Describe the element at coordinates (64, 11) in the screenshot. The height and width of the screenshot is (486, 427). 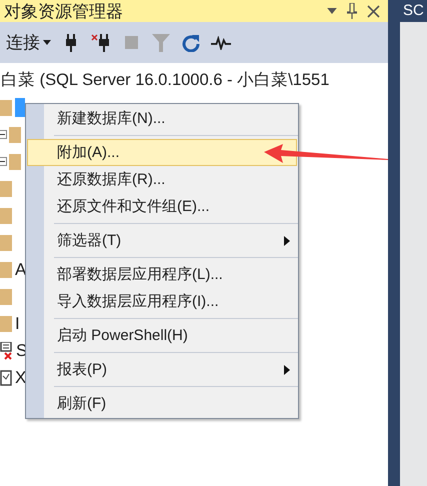
I see `panel-title: 对象资源管理器` at that location.